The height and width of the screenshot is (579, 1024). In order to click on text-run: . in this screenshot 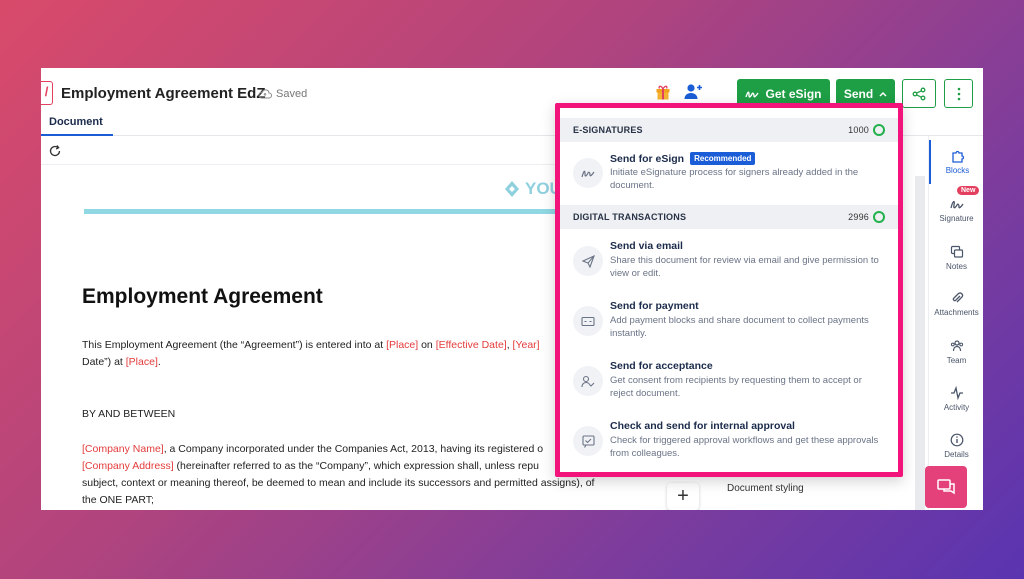, I will do `click(159, 362)`.